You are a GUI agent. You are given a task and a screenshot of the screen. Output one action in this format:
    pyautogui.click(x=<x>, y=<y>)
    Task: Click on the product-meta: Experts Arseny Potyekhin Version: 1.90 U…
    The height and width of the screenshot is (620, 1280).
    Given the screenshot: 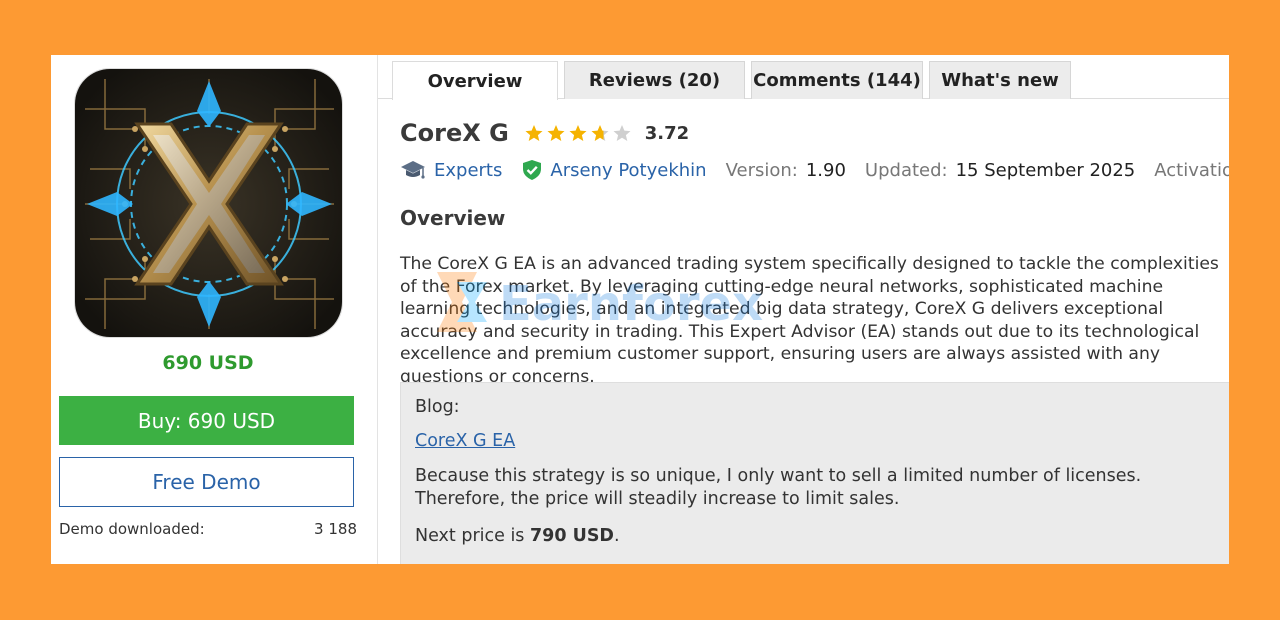 What is the action you would take?
    pyautogui.click(x=814, y=170)
    